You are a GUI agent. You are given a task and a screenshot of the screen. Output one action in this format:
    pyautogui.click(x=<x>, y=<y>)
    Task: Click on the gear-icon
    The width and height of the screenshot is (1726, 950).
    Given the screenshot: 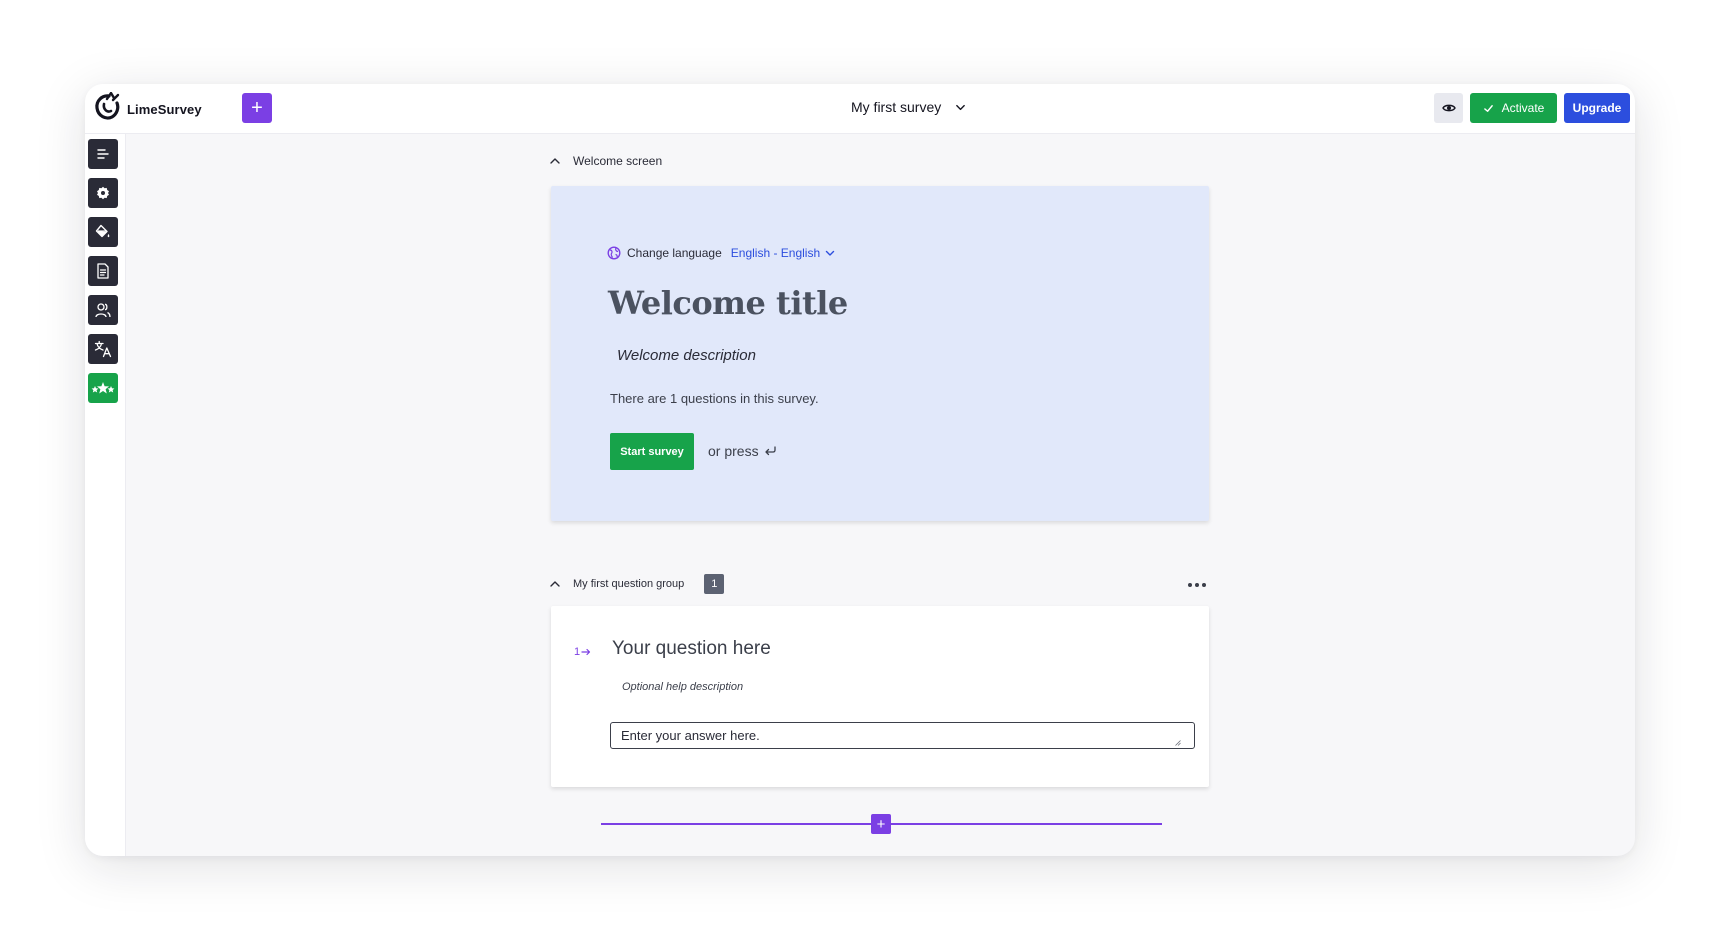 What is the action you would take?
    pyautogui.click(x=103, y=193)
    